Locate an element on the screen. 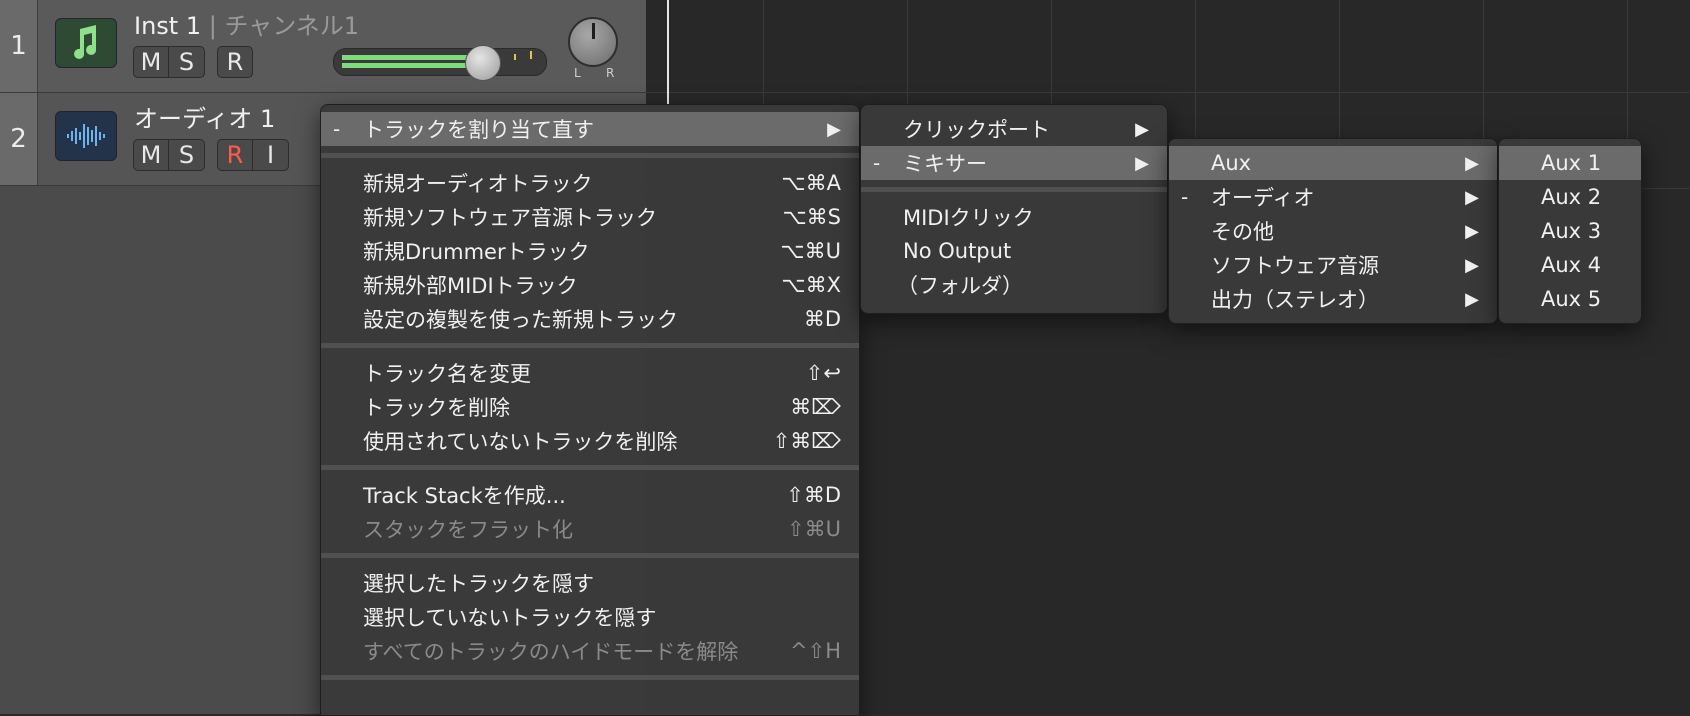 This screenshot has width=1690, height=716. track-number: 2 is located at coordinates (19, 139).